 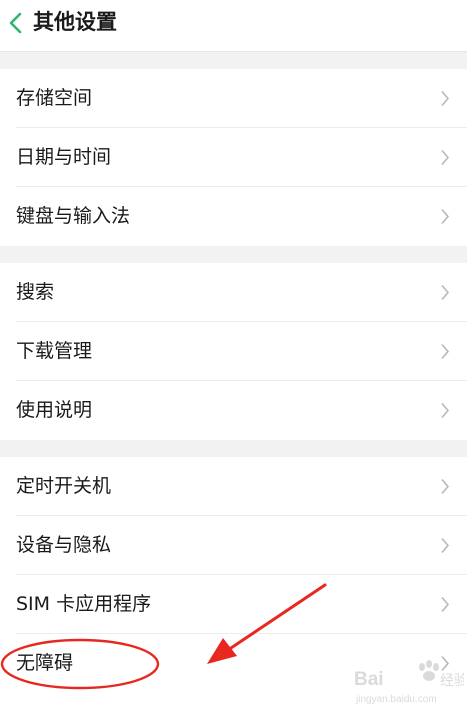 What do you see at coordinates (233, 351) in the screenshot?
I see `settings-item-download-manager: 下载管理` at bounding box center [233, 351].